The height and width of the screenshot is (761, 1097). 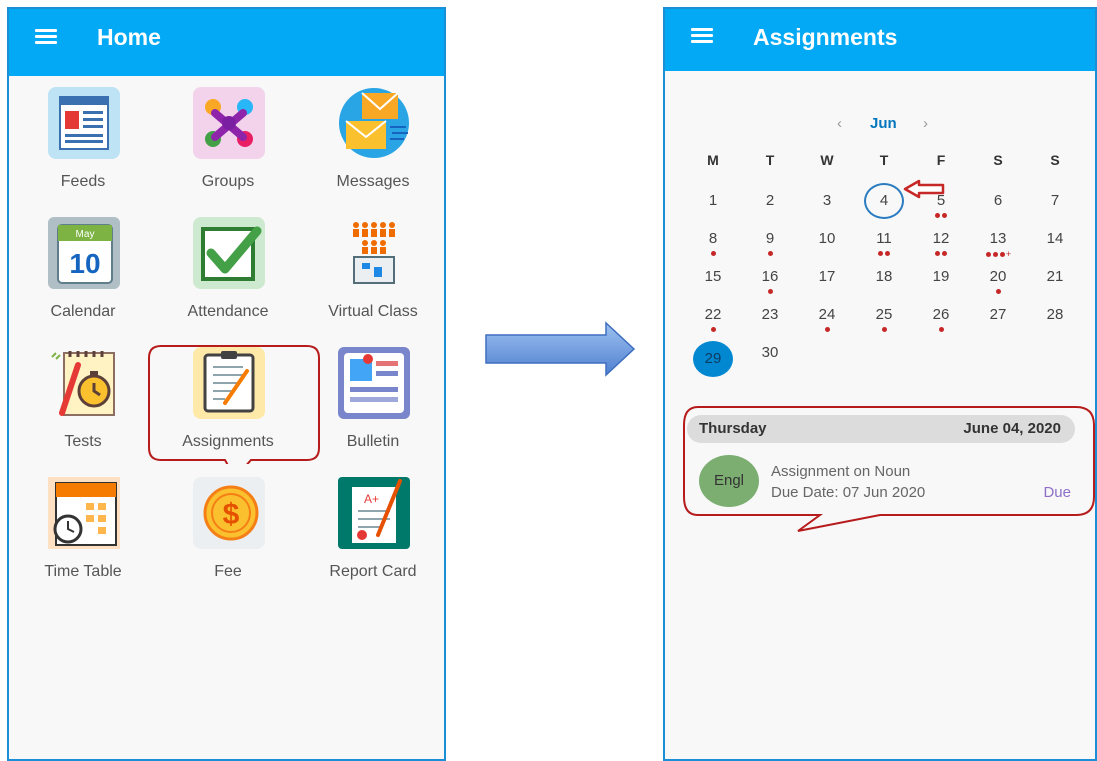 What do you see at coordinates (998, 245) in the screenshot?
I see `calendar-day: 13 +` at bounding box center [998, 245].